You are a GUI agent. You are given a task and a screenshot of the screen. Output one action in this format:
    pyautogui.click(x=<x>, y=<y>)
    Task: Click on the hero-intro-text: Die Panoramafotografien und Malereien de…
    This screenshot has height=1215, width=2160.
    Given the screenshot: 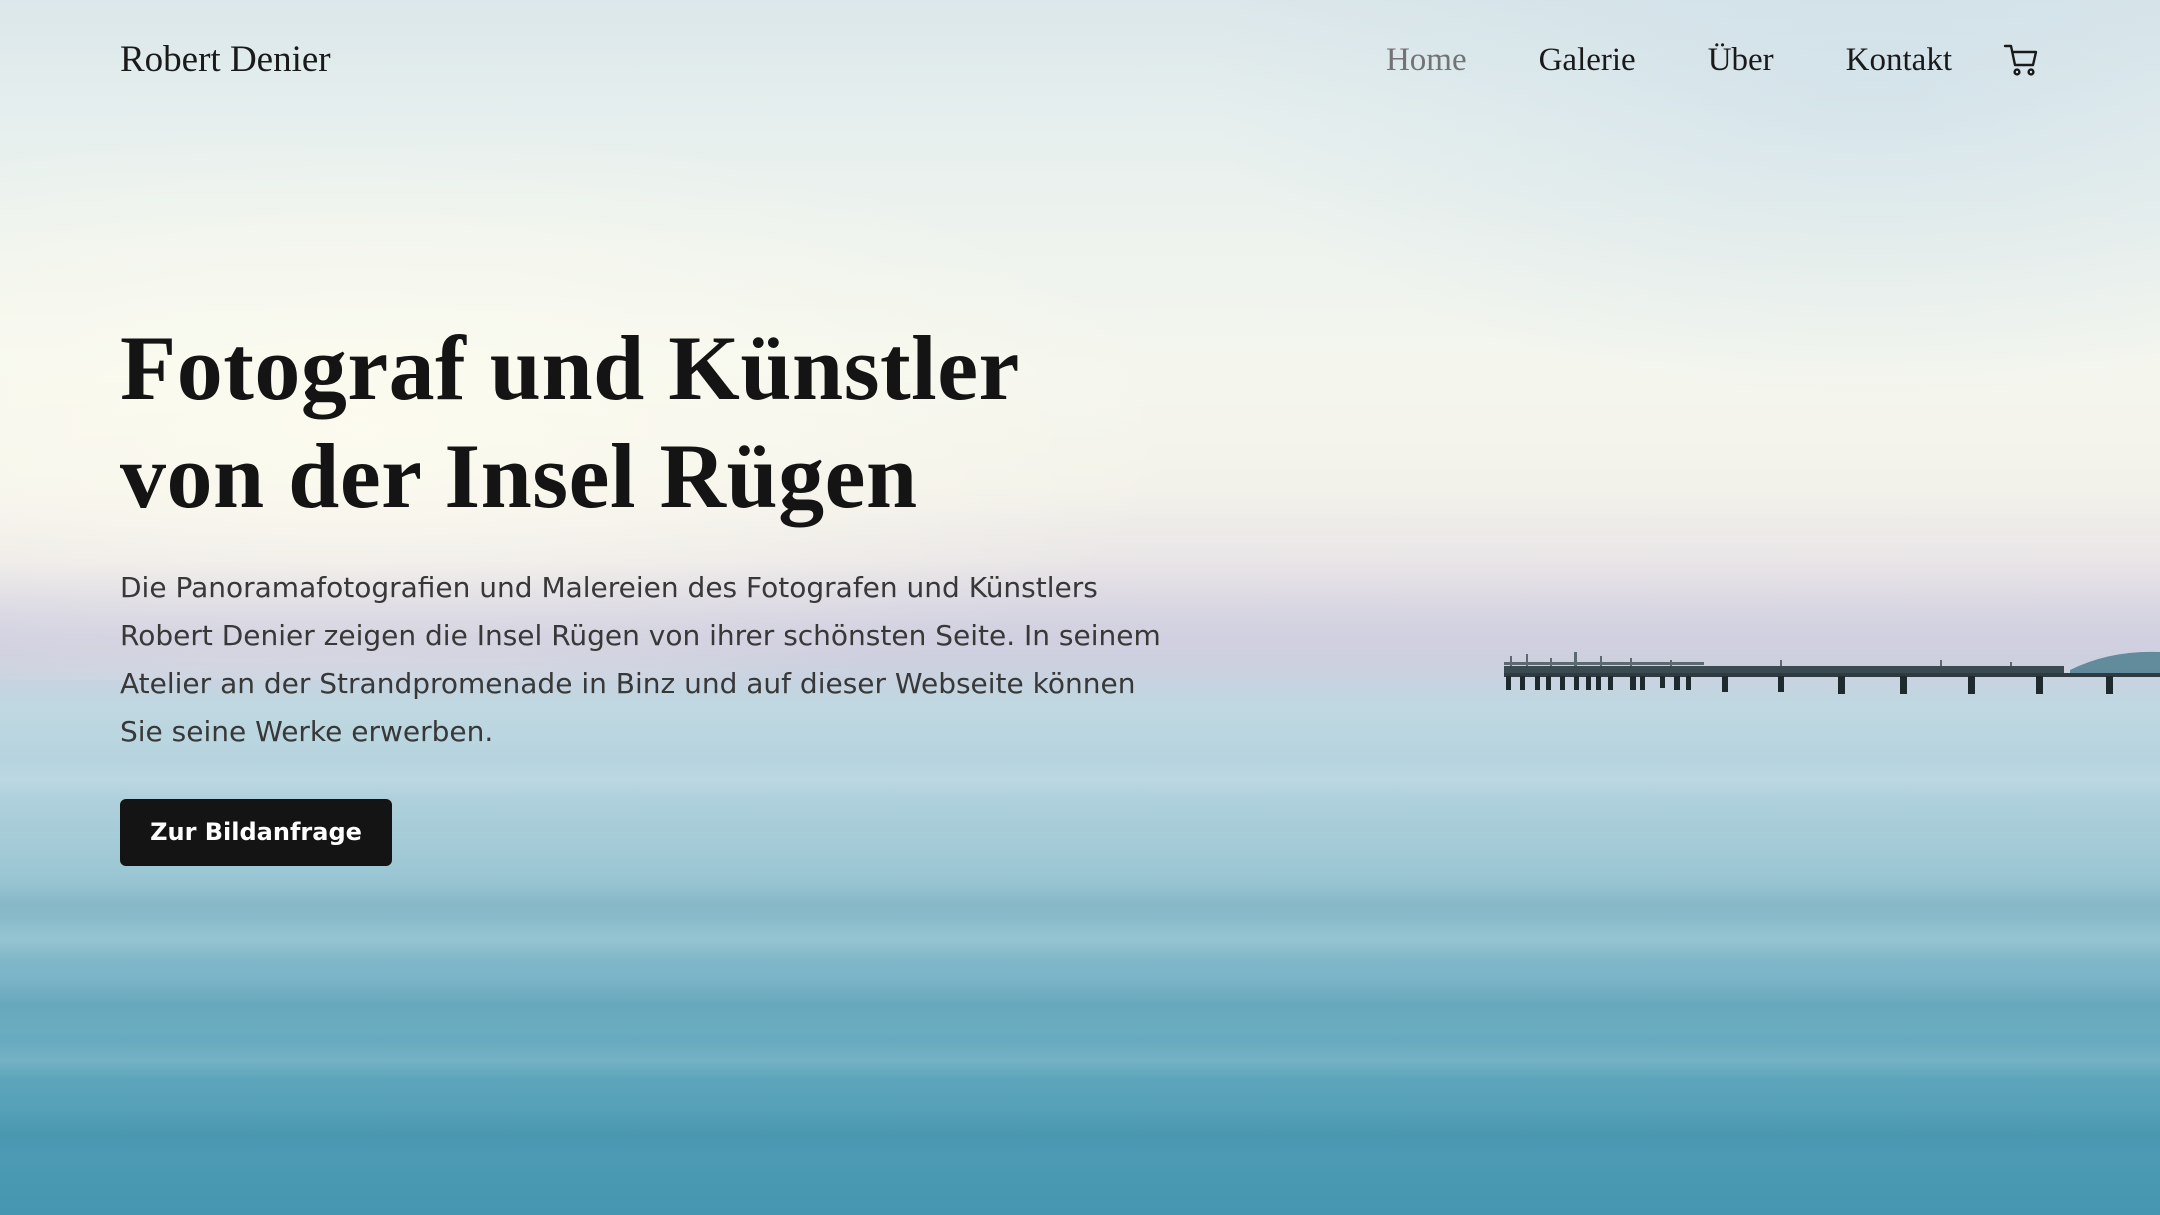 What is the action you would take?
    pyautogui.click(x=650, y=660)
    